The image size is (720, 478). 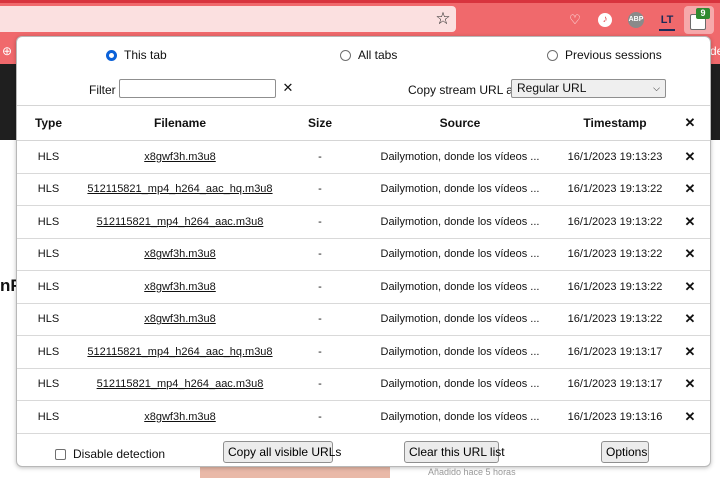 I want to click on tab-all-tabs: All tabs, so click(x=368, y=55).